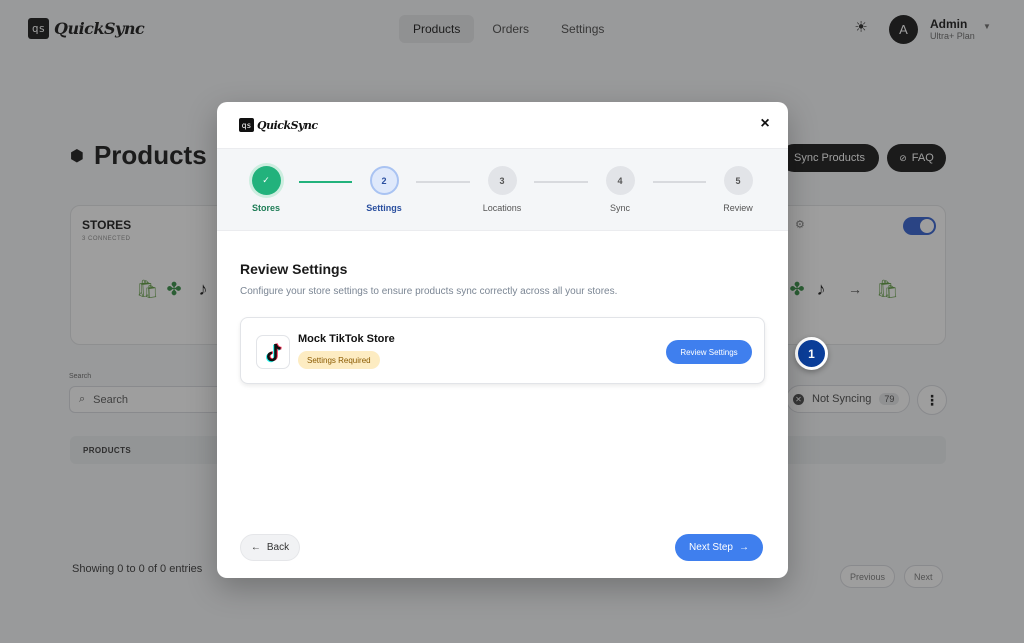 The height and width of the screenshot is (643, 1024). Describe the element at coordinates (620, 180) in the screenshot. I see `step-number: 4` at that location.